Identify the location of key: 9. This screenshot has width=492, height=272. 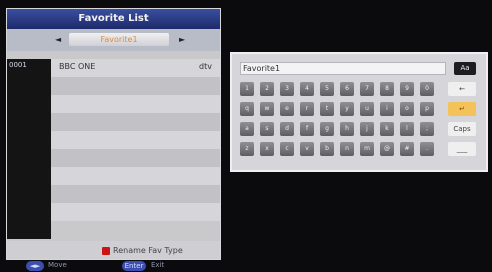
(407, 89).